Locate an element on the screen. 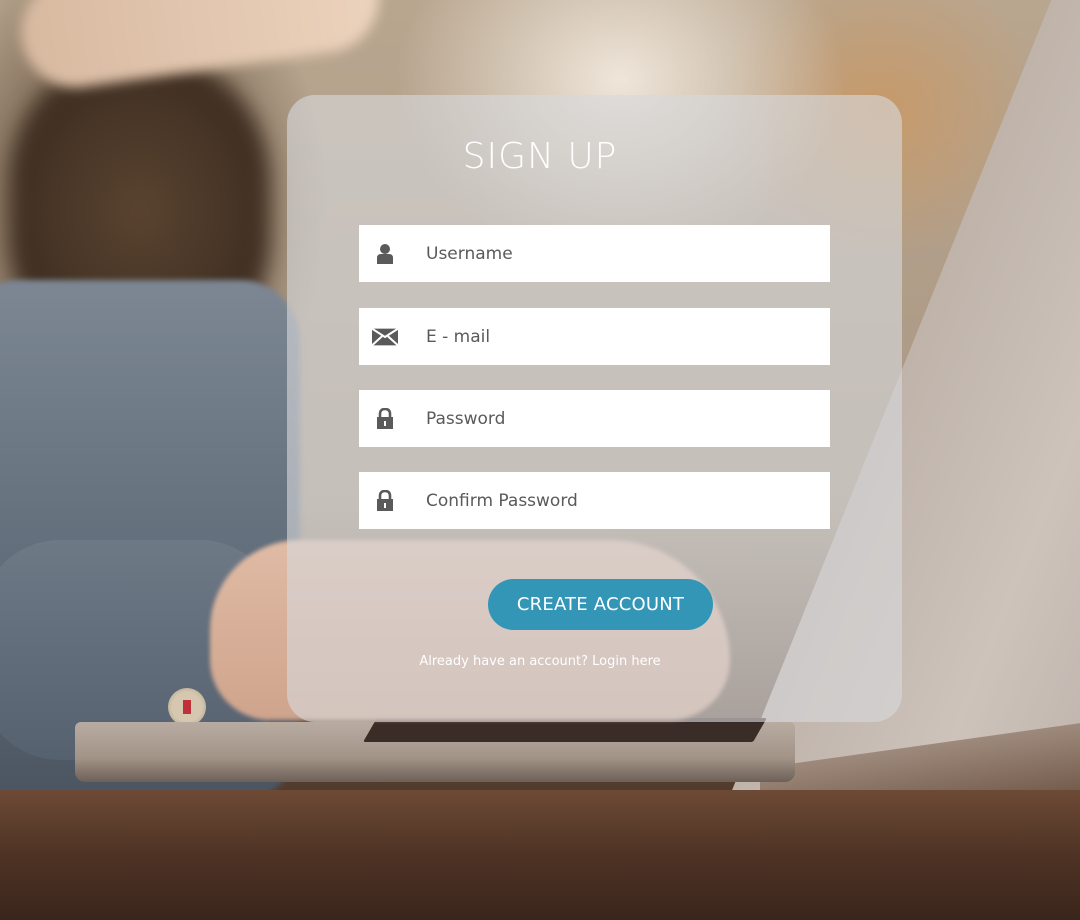 Image resolution: width=1080 pixels, height=920 pixels. confirm-password-field is located at coordinates (594, 500).